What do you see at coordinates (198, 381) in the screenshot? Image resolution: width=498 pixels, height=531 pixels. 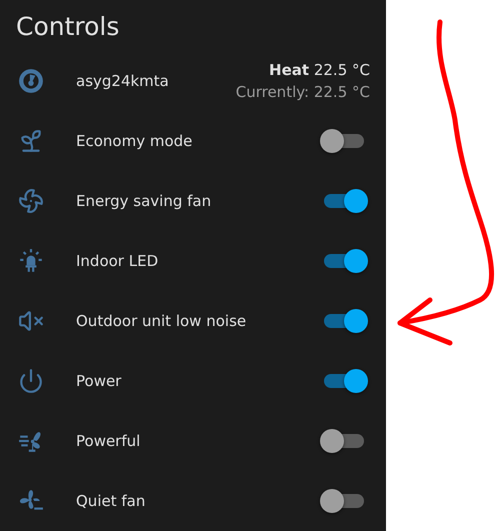 I see `entity-name: Power` at bounding box center [198, 381].